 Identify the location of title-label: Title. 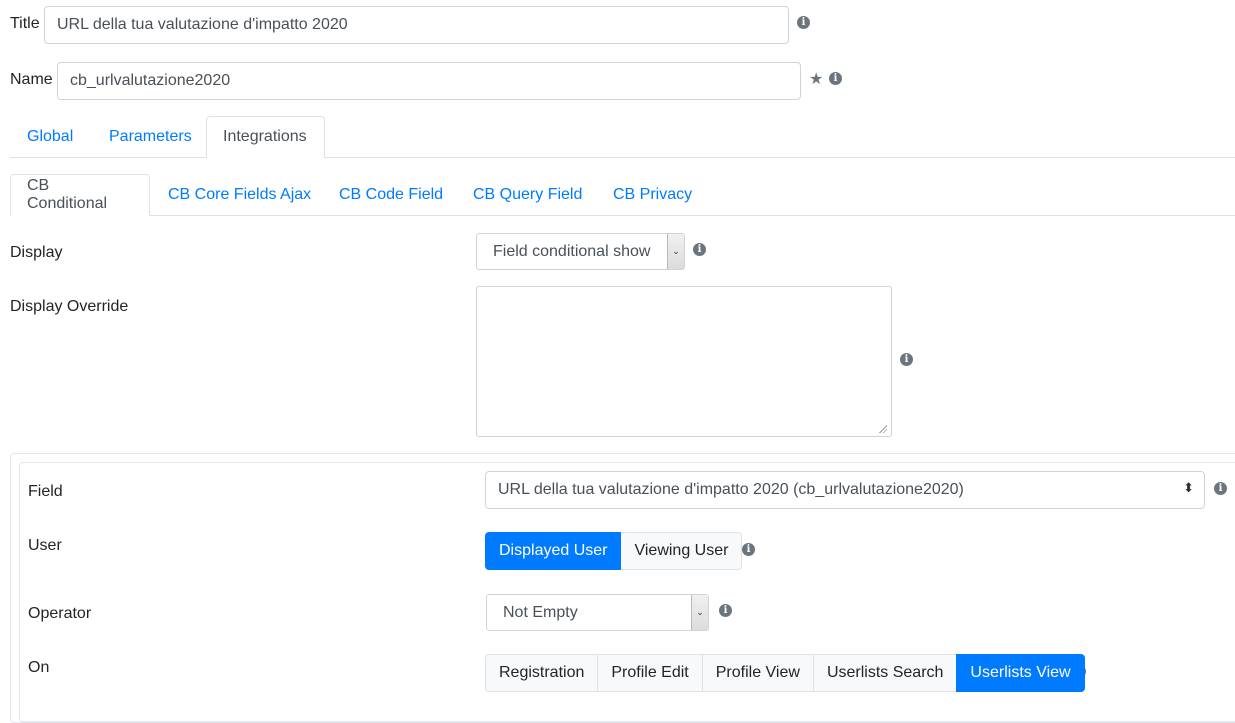
(25, 23).